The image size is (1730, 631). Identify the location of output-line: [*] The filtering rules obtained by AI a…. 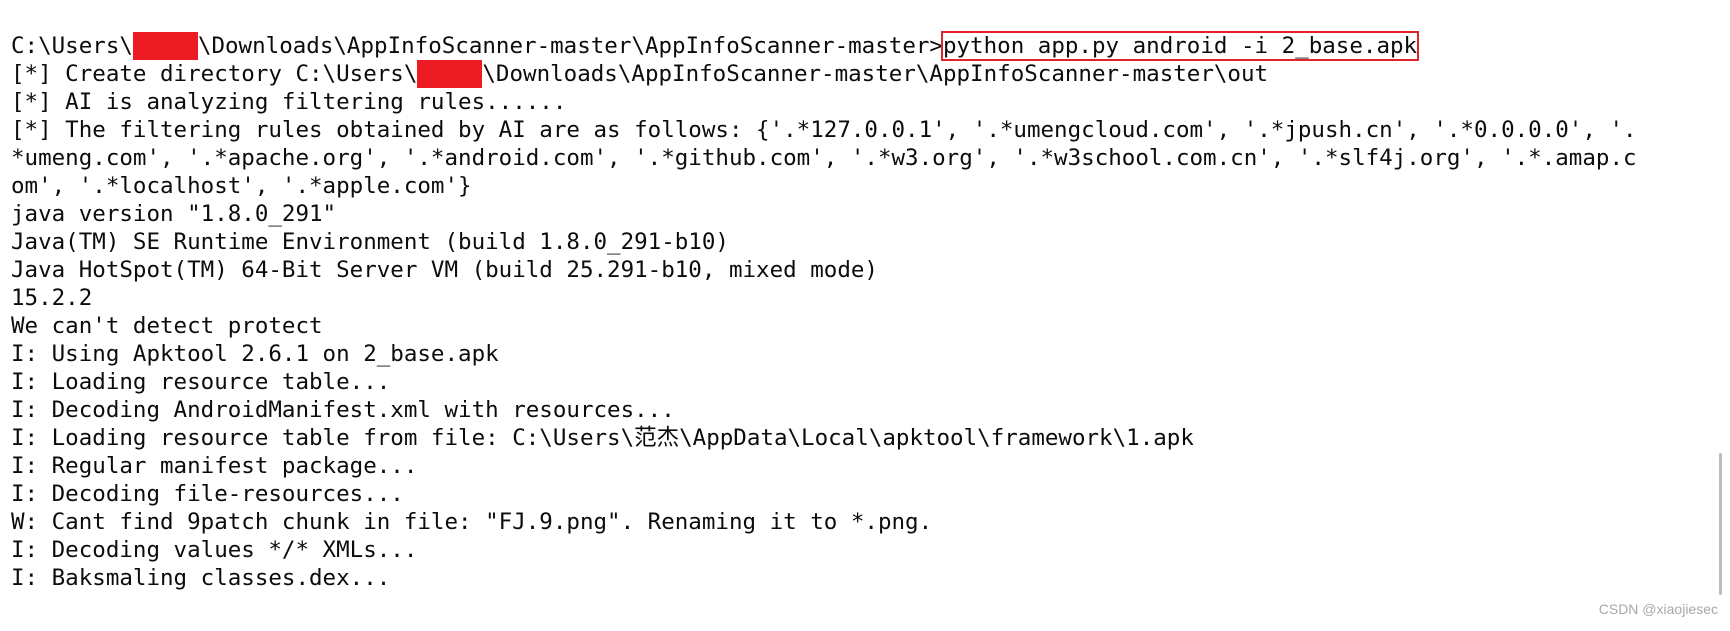
(824, 130).